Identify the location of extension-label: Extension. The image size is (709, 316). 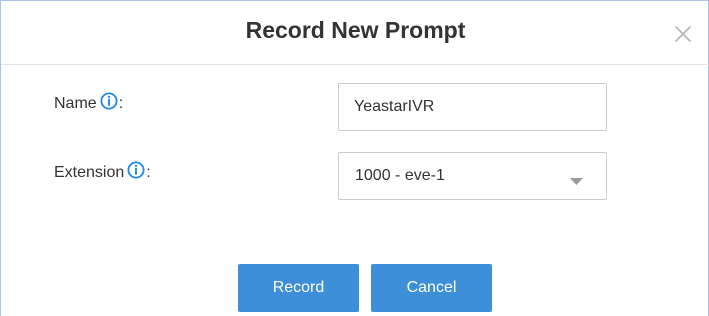
(89, 172).